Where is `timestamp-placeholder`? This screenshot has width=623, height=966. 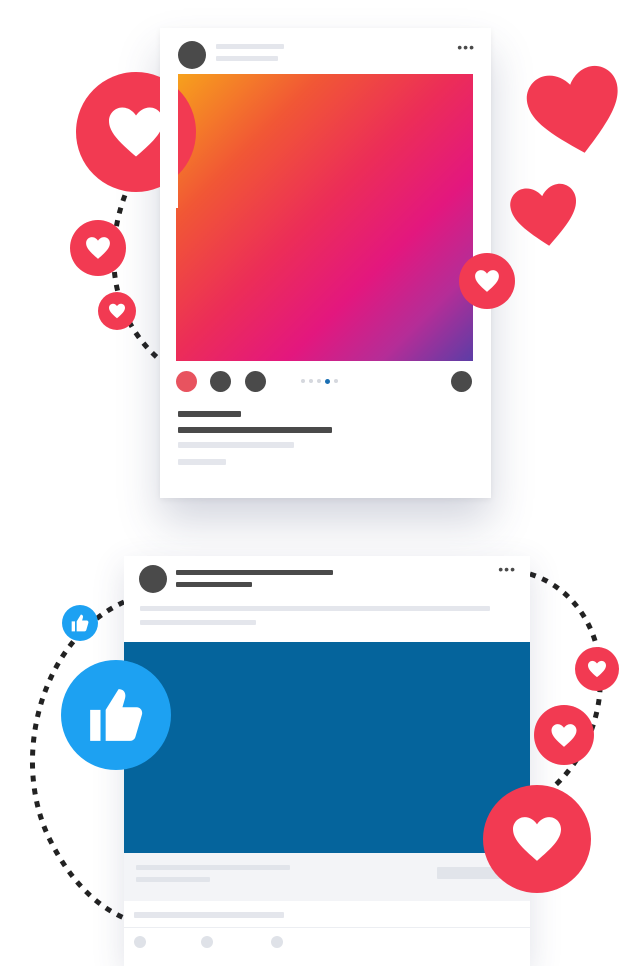
timestamp-placeholder is located at coordinates (202, 462).